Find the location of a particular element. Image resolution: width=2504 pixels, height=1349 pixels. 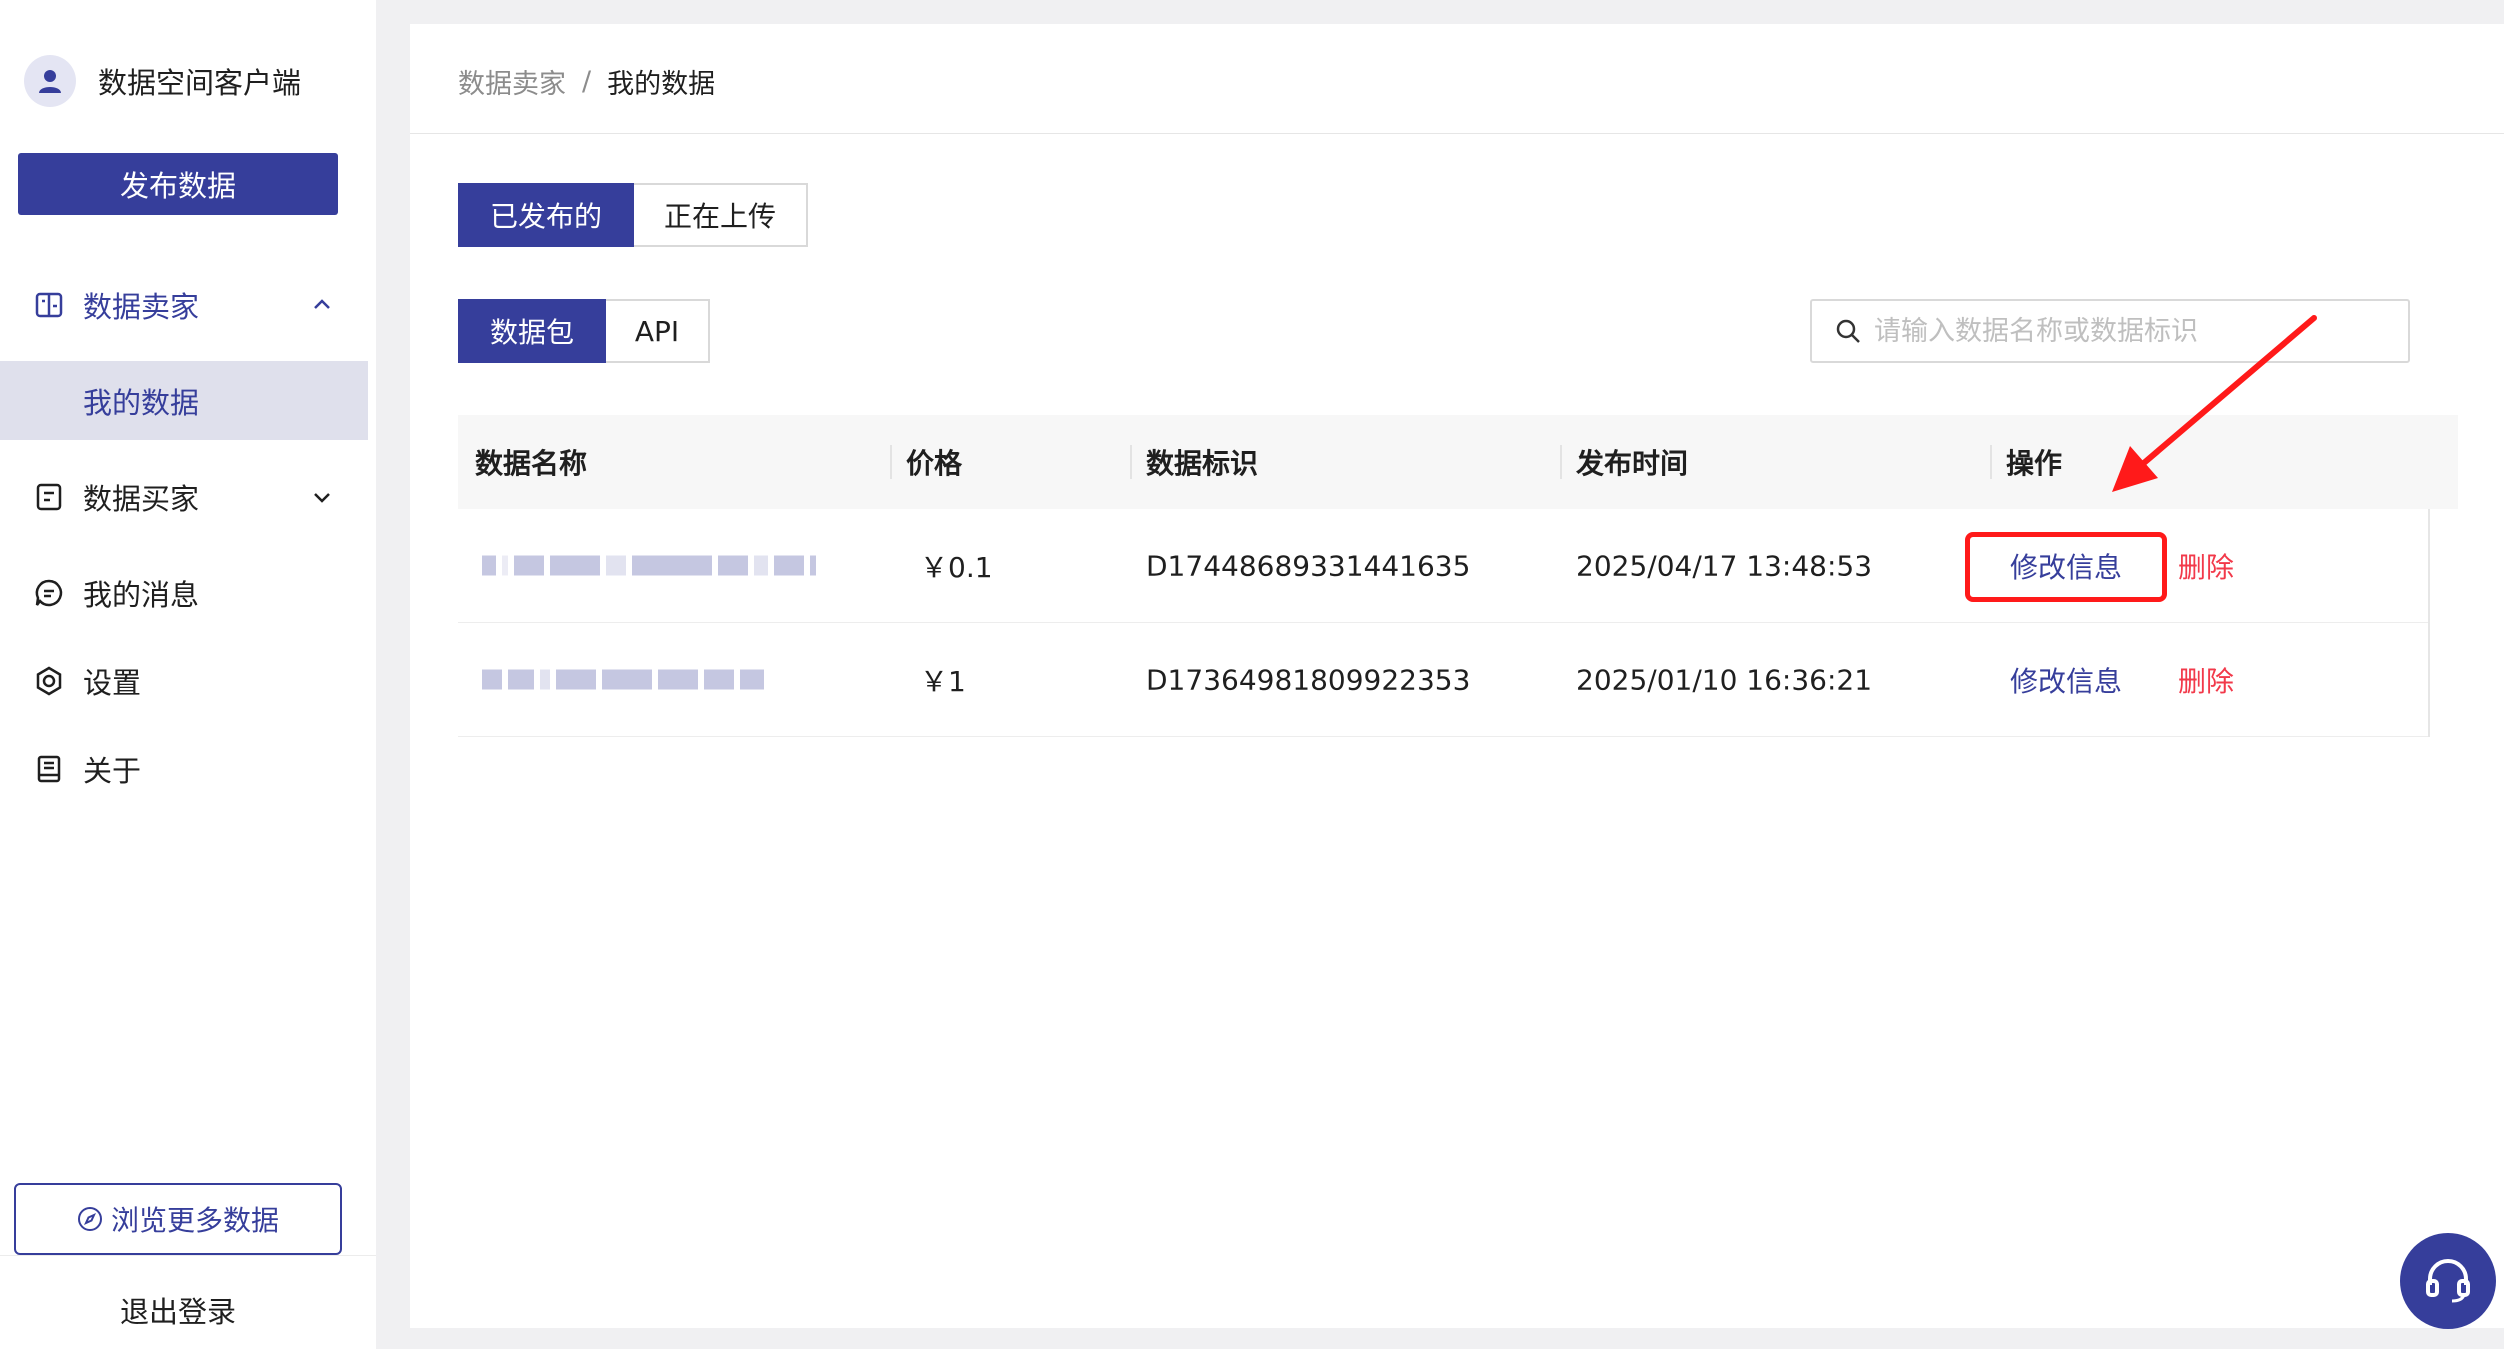

tab-data-package: 数据包 is located at coordinates (532, 331).